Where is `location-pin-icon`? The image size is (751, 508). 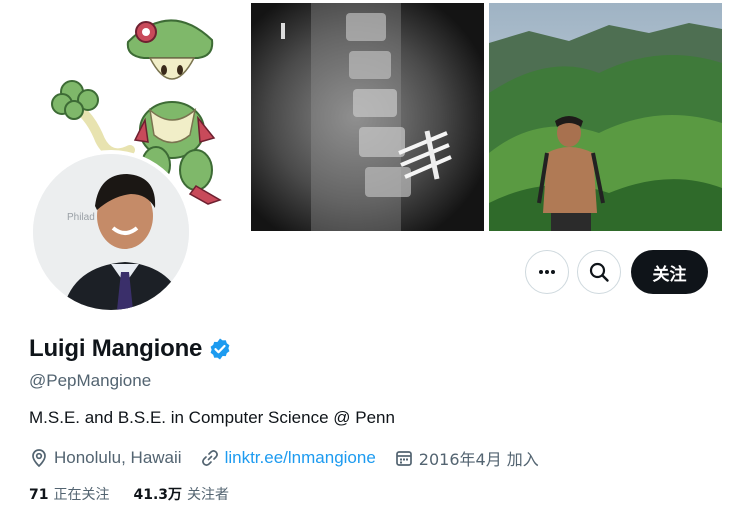
location-pin-icon is located at coordinates (39, 458).